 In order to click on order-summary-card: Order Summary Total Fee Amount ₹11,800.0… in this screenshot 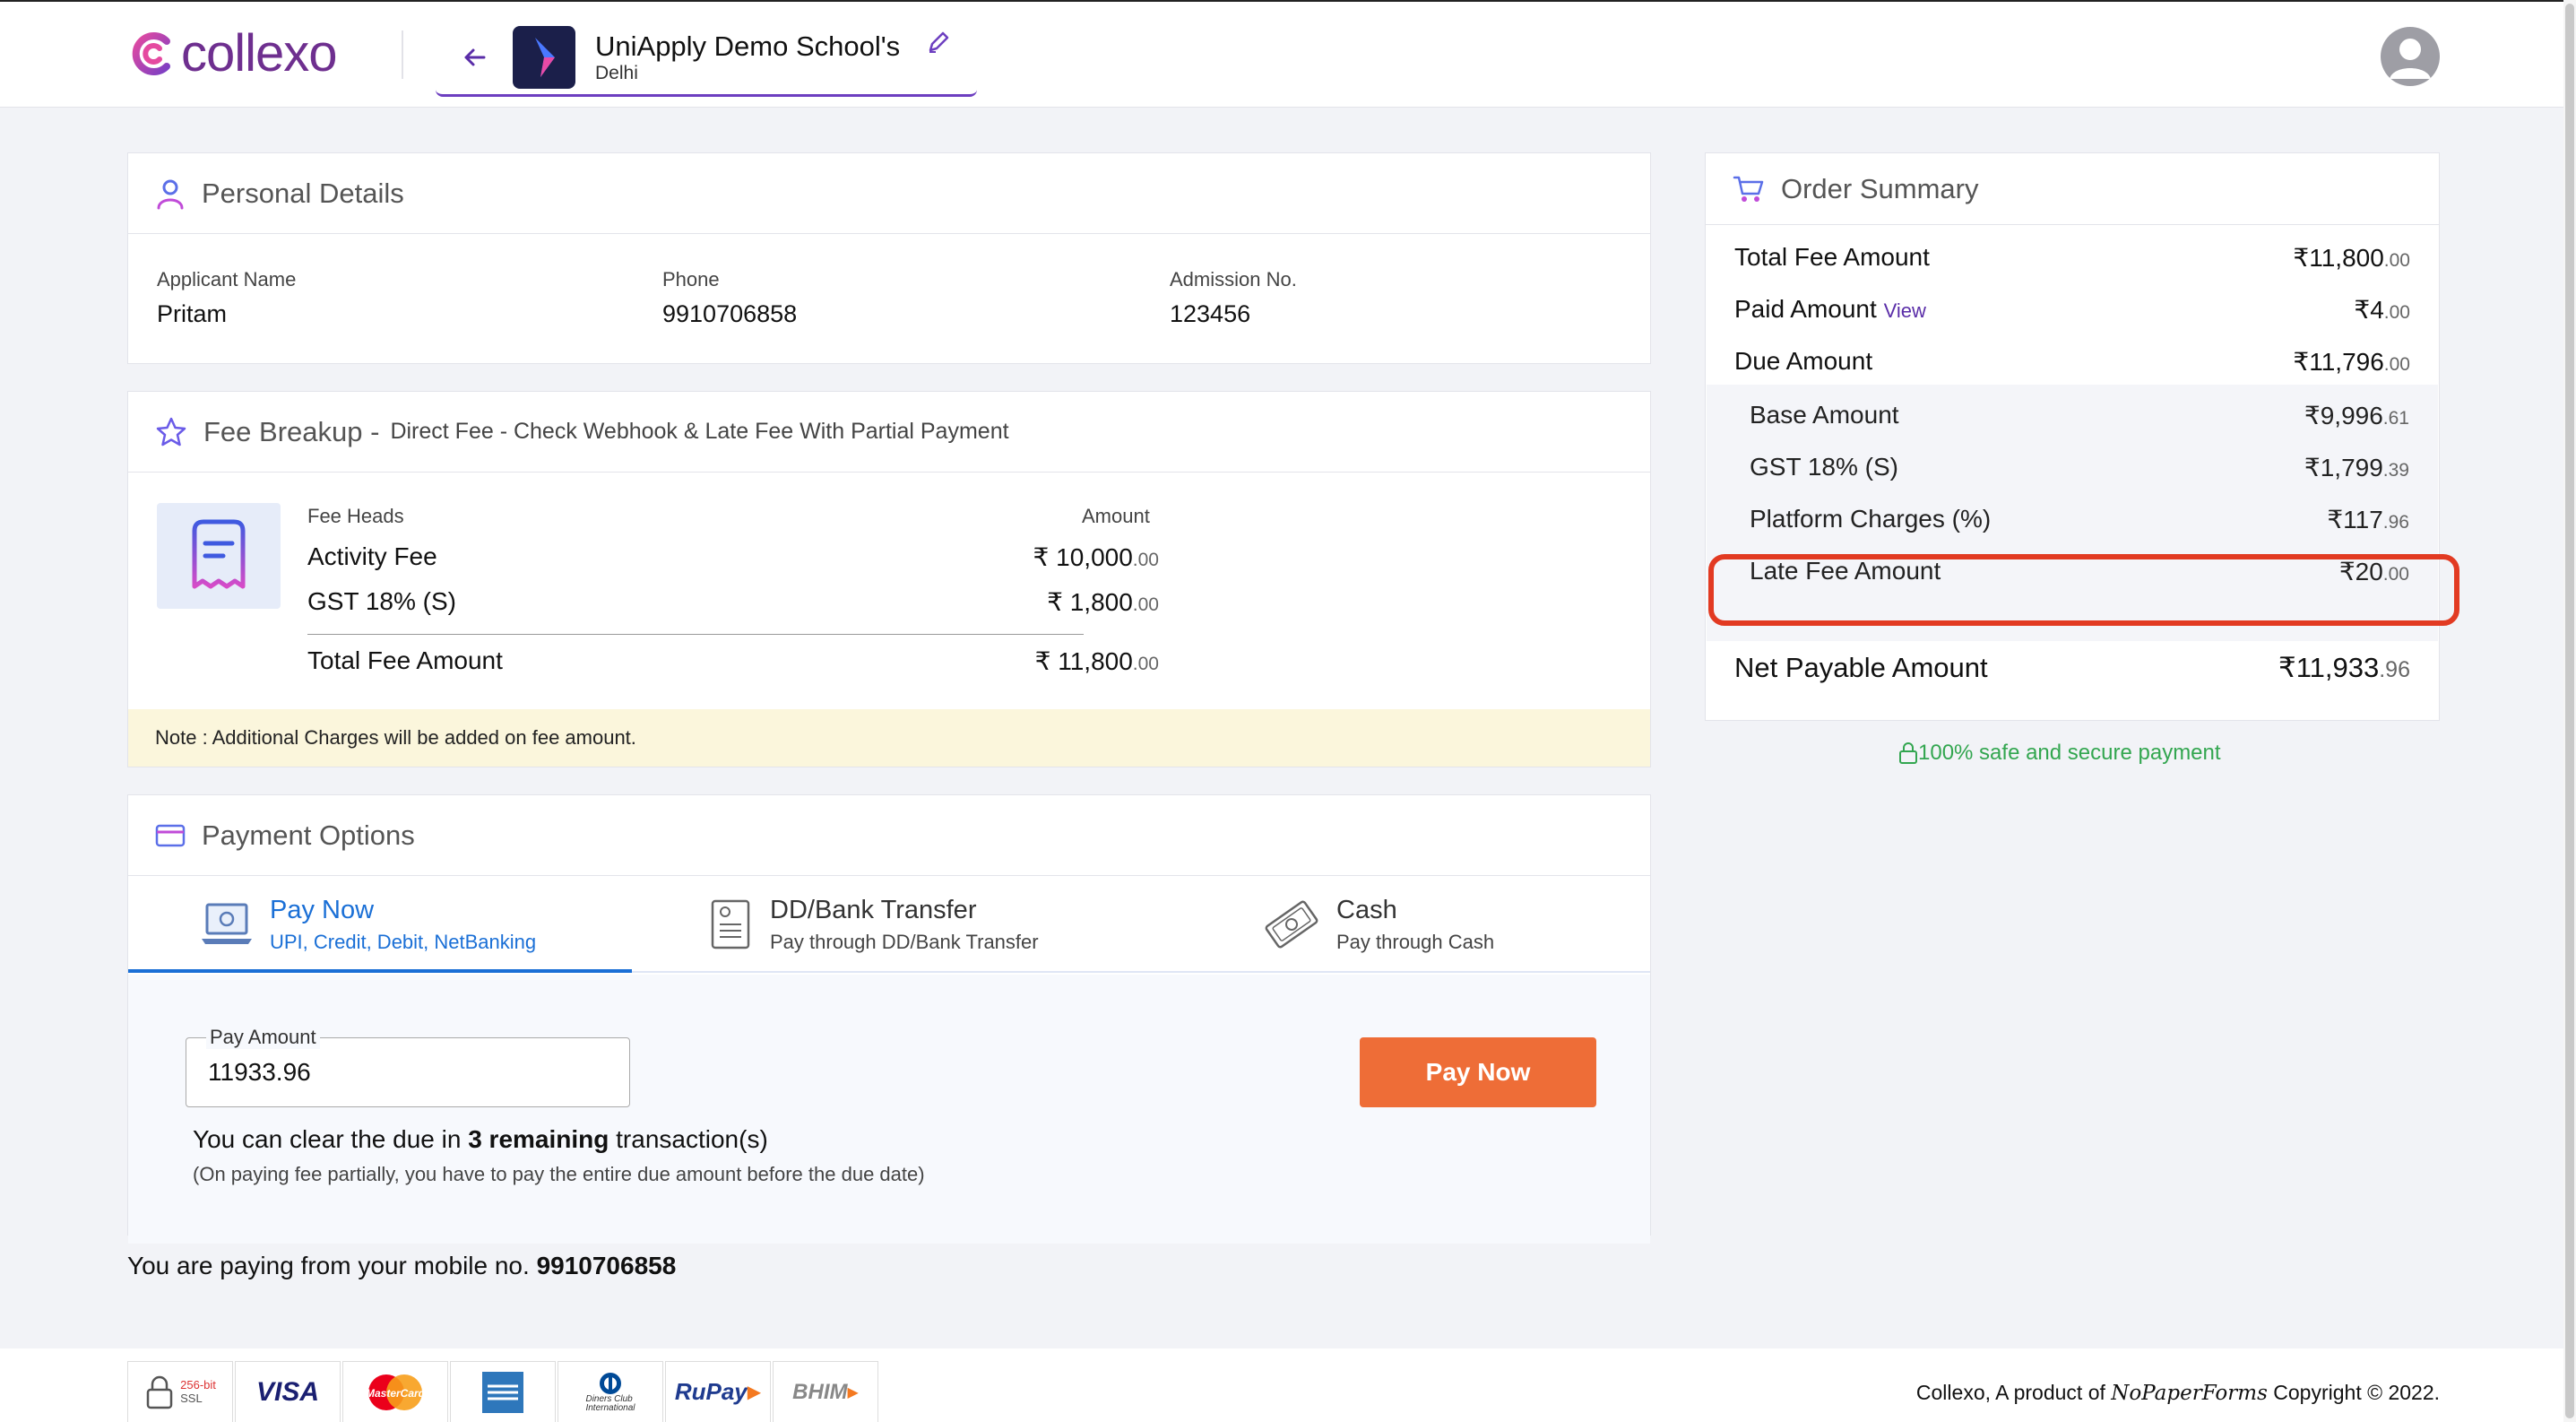, I will do `click(2072, 436)`.